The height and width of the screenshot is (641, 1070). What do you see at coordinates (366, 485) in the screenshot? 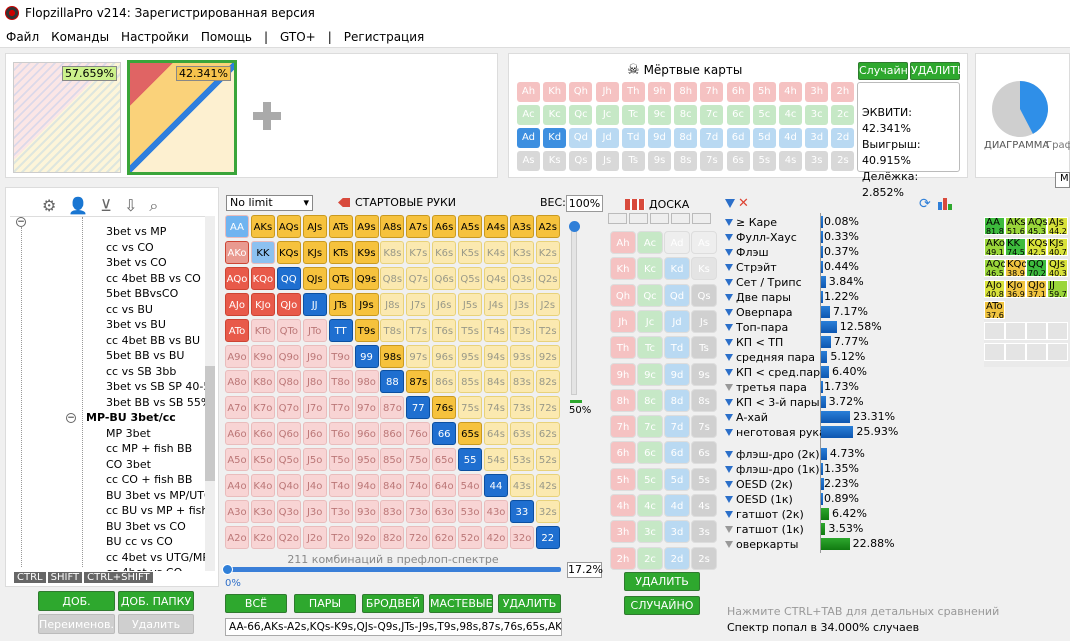
I see `hand-cell-94o: 94o` at bounding box center [366, 485].